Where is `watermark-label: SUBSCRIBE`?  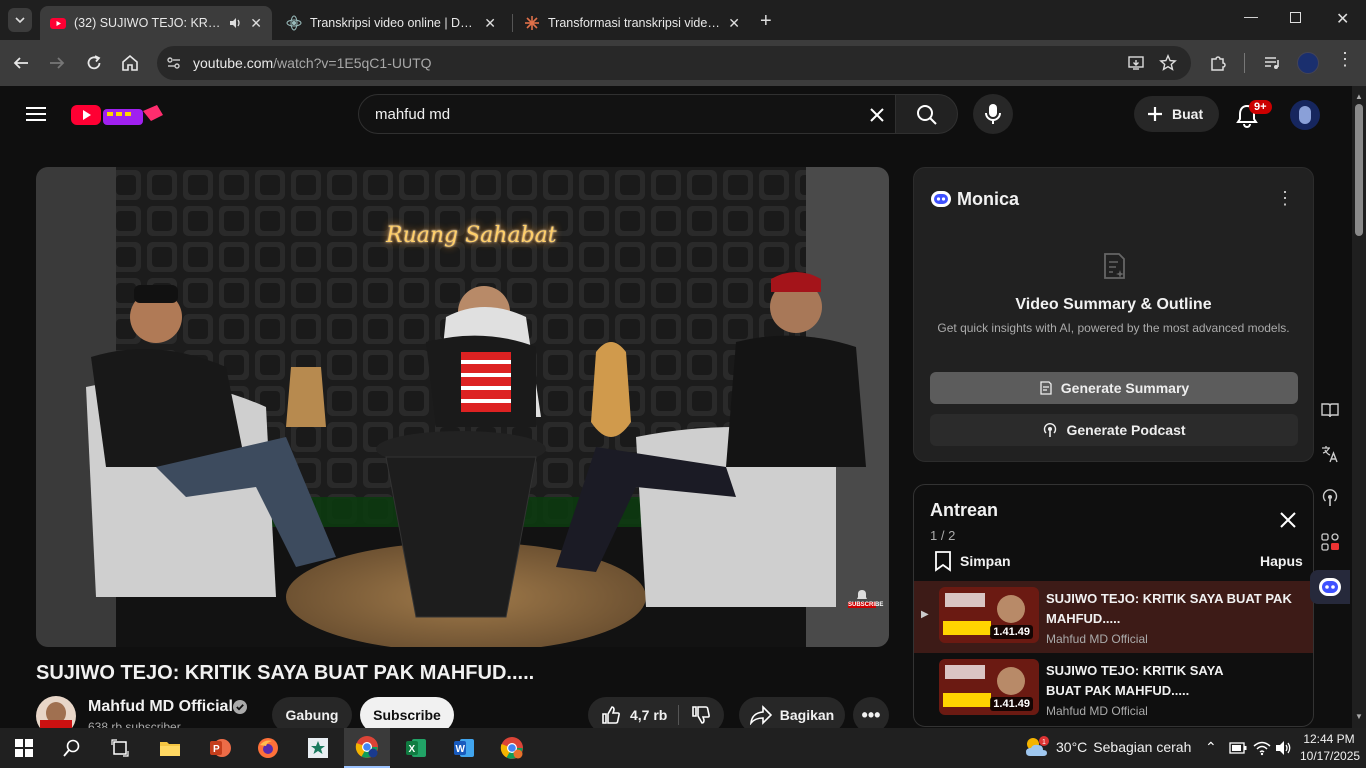 watermark-label: SUBSCRIBE is located at coordinates (866, 605).